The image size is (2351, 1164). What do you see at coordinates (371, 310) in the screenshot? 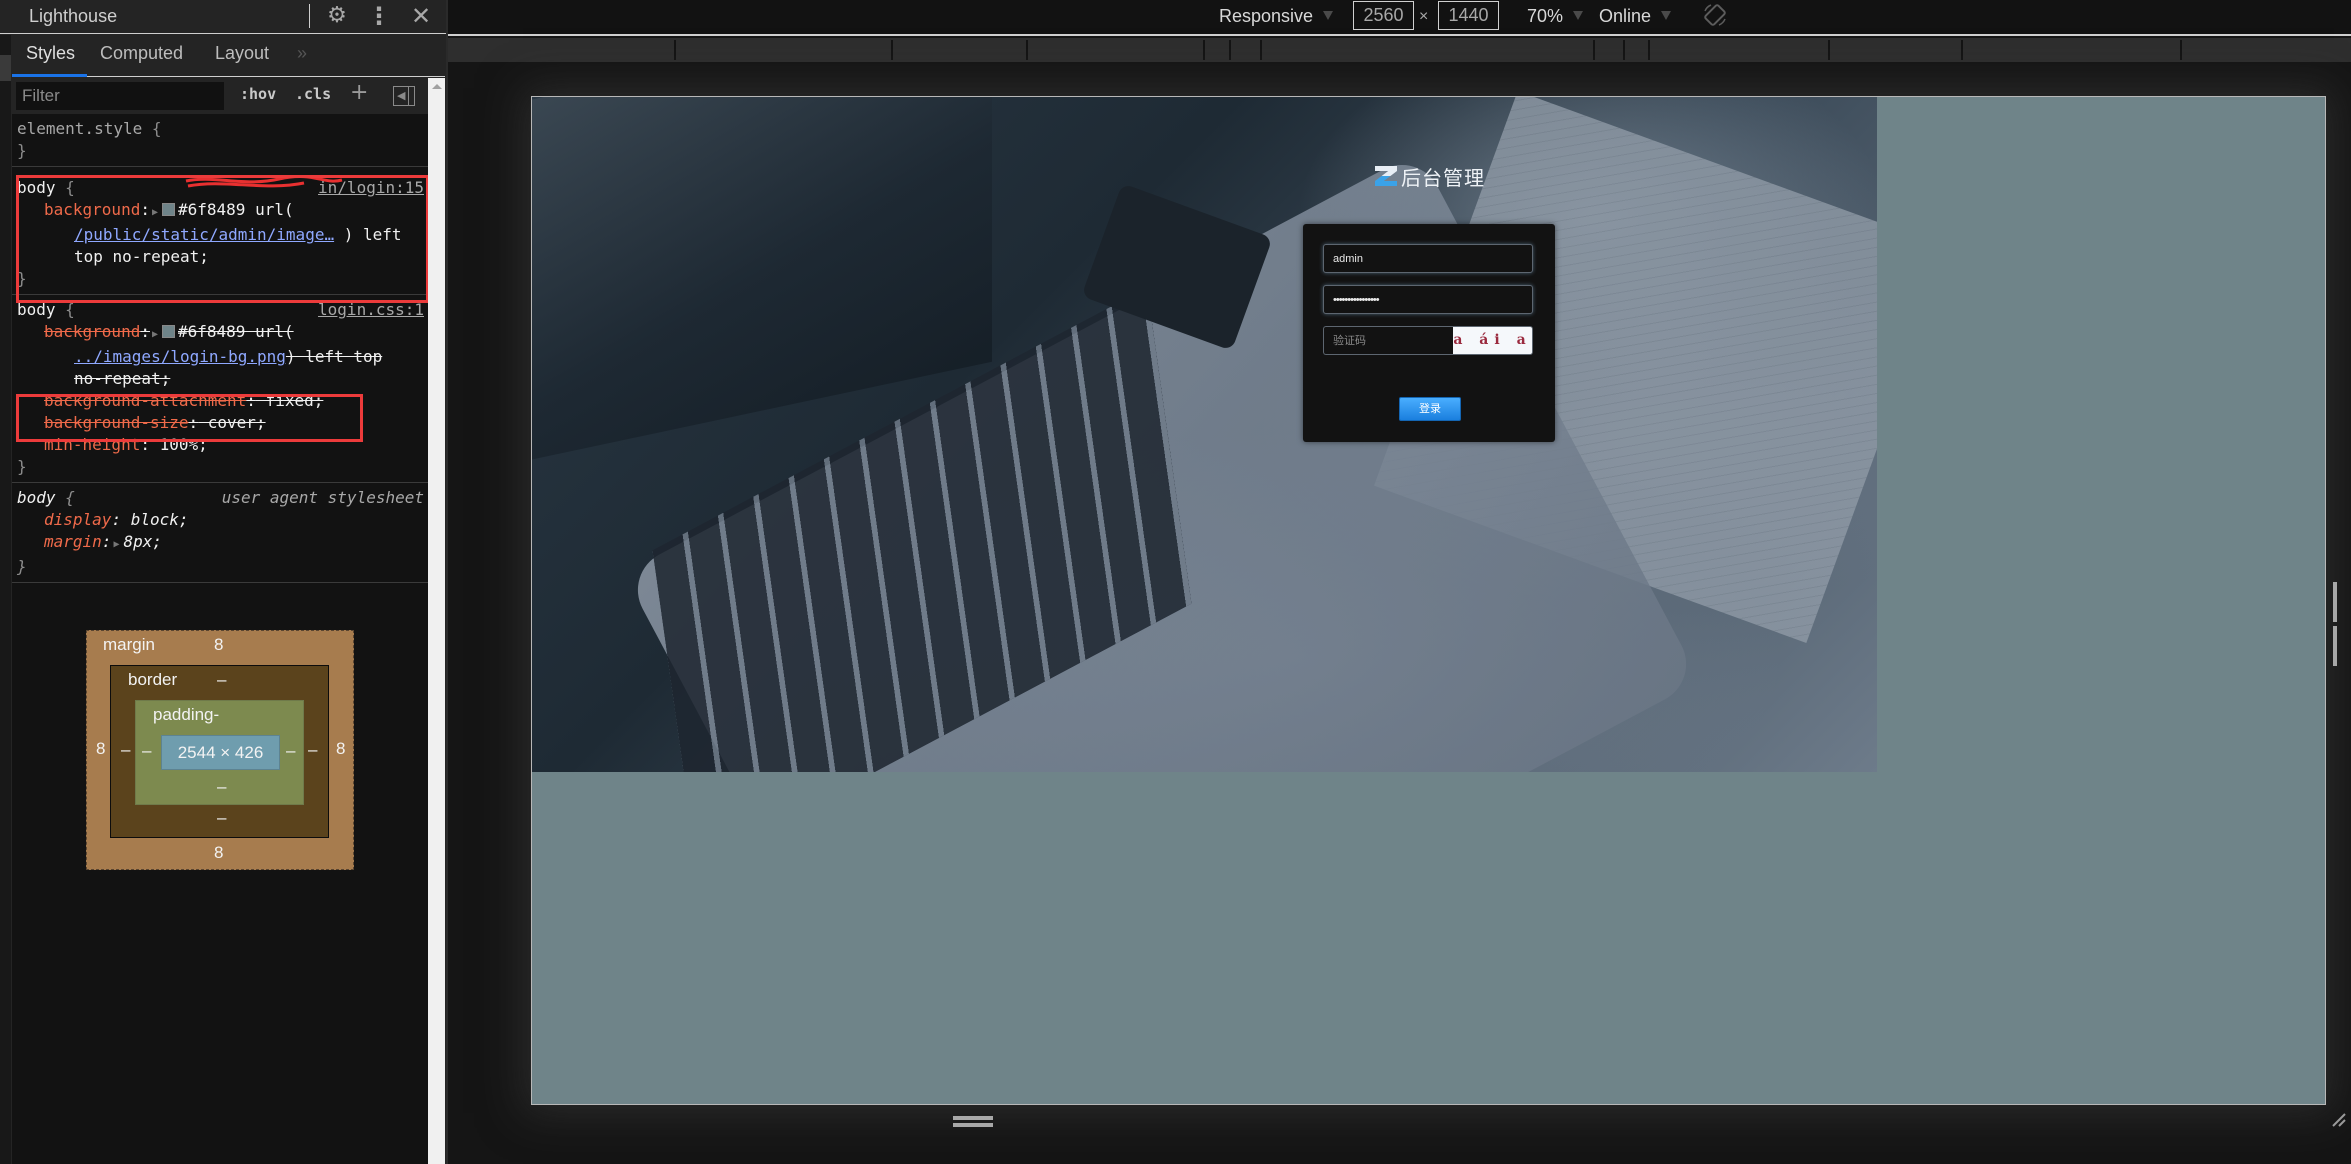
I see `rule-source-link: login.css:1` at bounding box center [371, 310].